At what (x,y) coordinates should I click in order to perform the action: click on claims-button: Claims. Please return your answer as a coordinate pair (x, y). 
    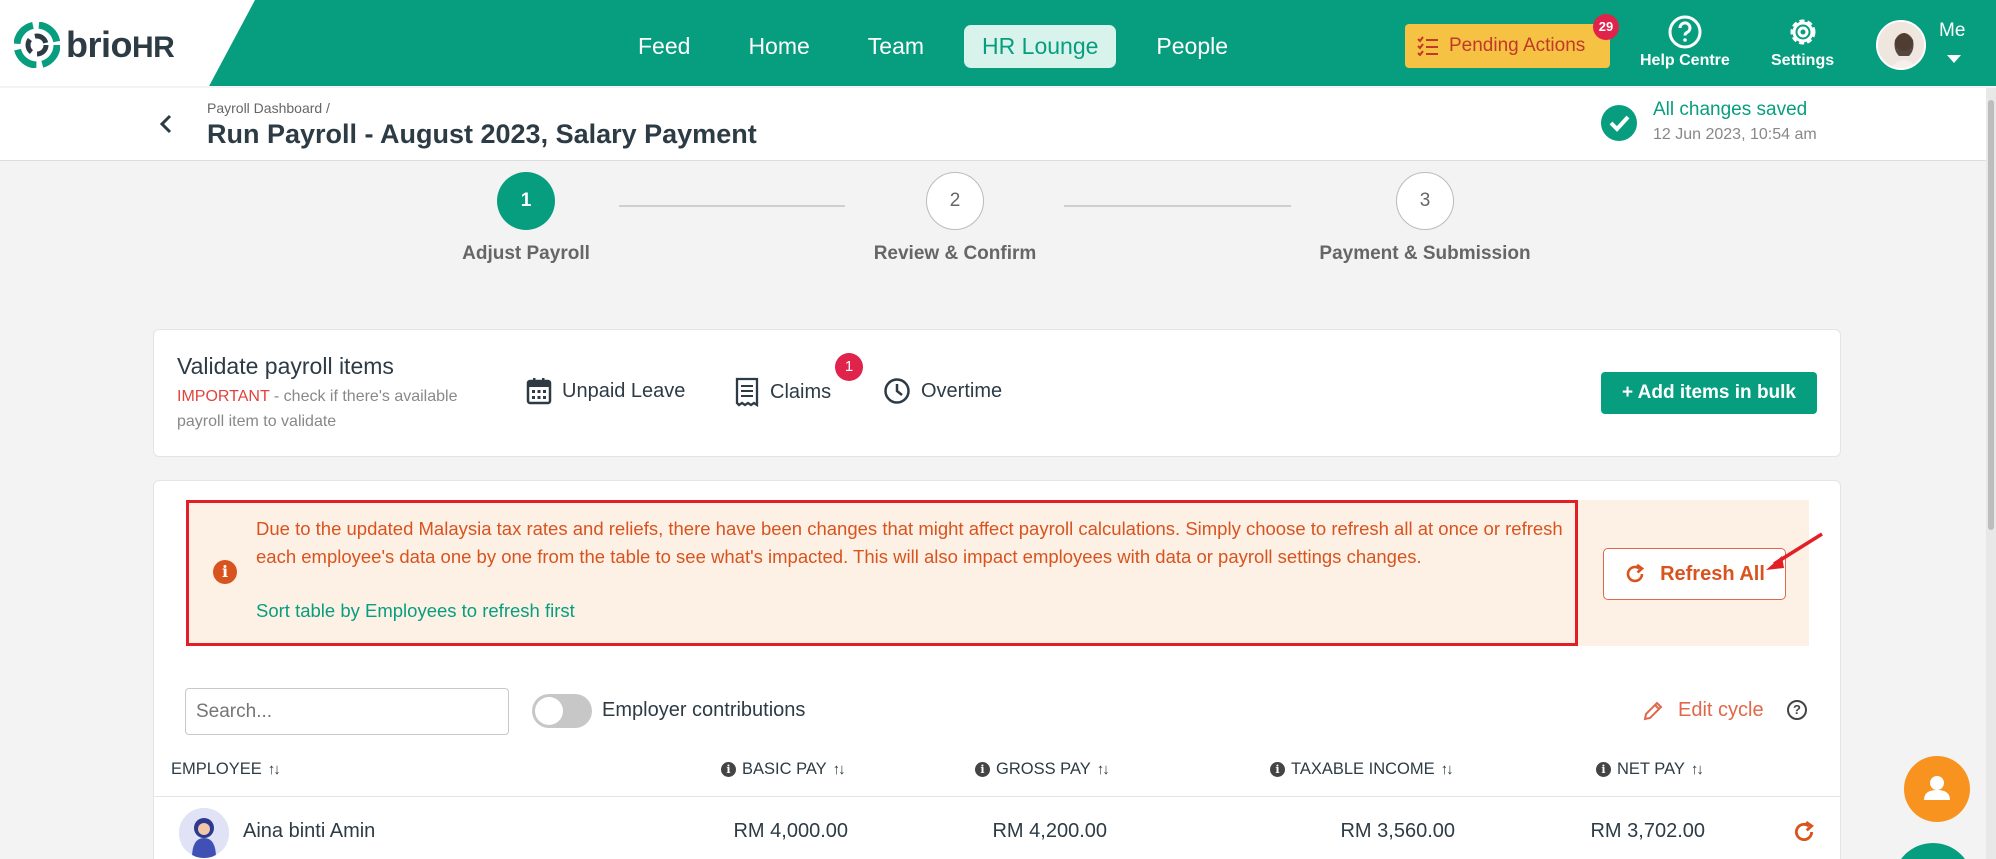
    Looking at the image, I should click on (782, 392).